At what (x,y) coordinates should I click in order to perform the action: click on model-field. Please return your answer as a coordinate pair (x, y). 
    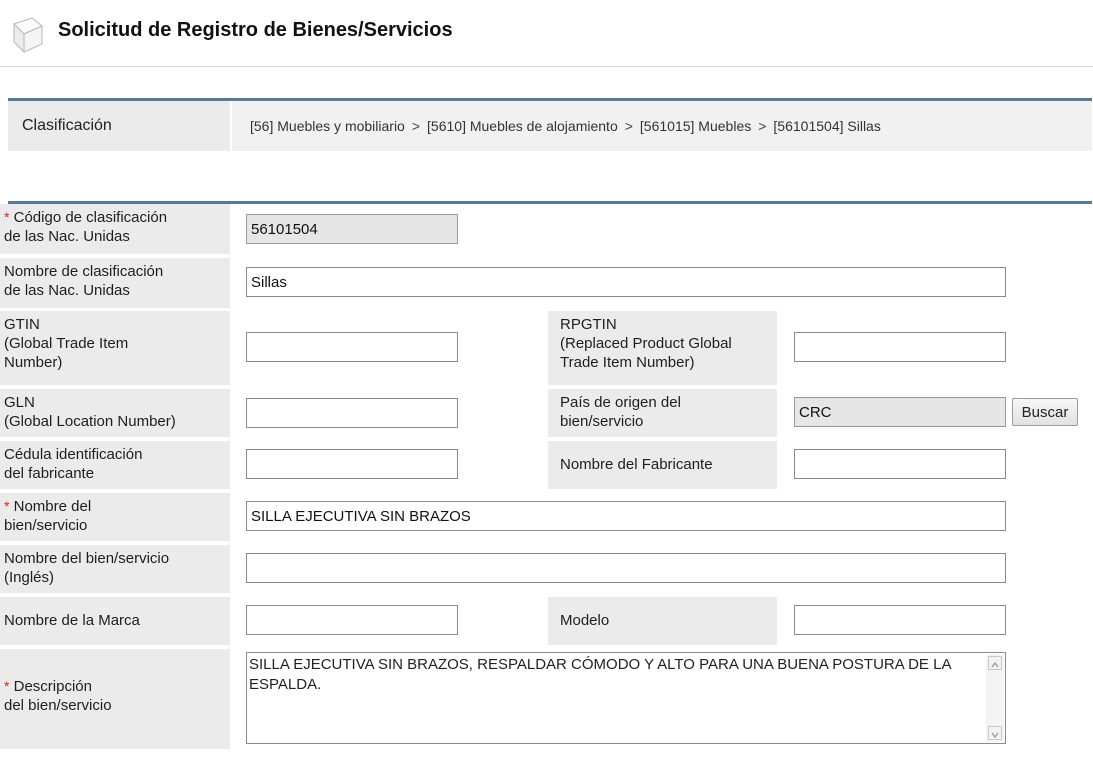
    Looking at the image, I should click on (900, 620).